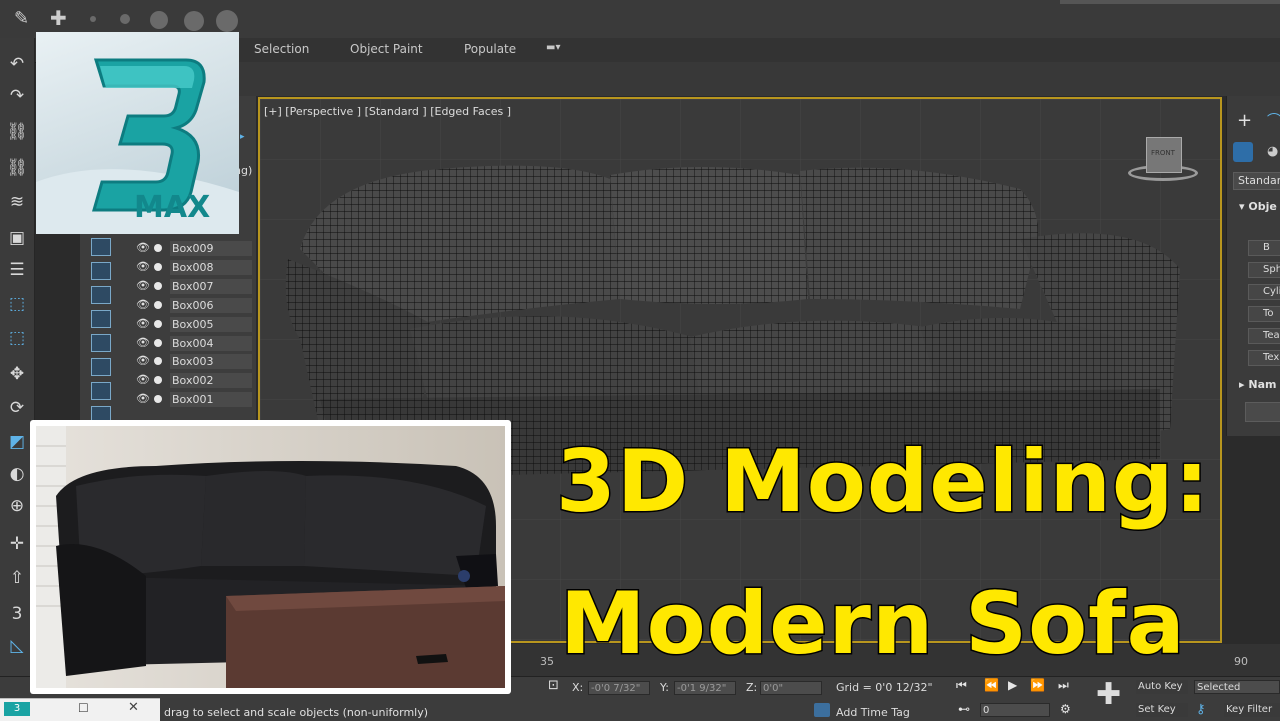 This screenshot has height=721, width=1280. Describe the element at coordinates (1162, 710) in the screenshot. I see `set-key-button: Set Key` at that location.